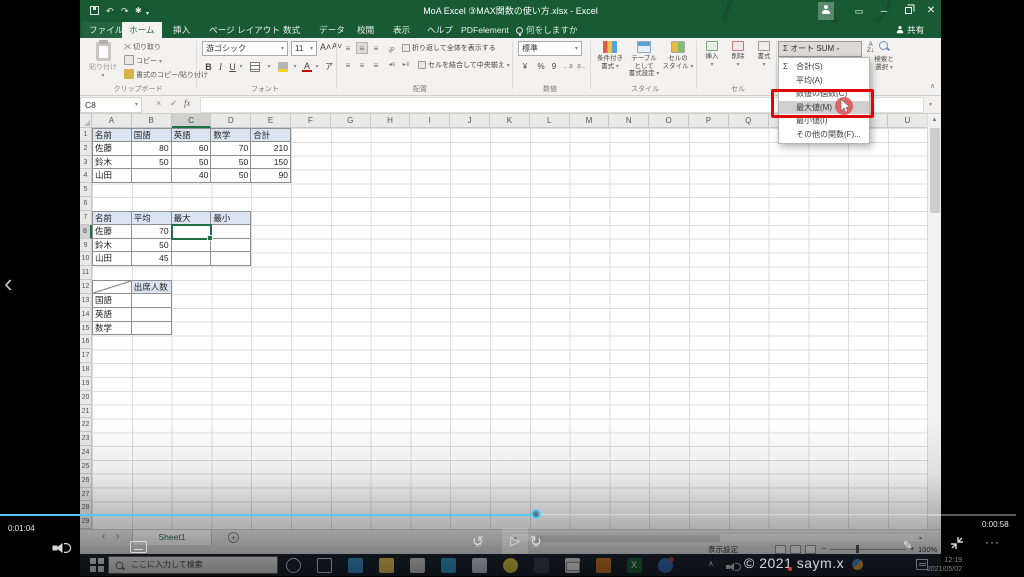 This screenshot has width=1024, height=577. I want to click on cell-D7: 最小, so click(231, 218).